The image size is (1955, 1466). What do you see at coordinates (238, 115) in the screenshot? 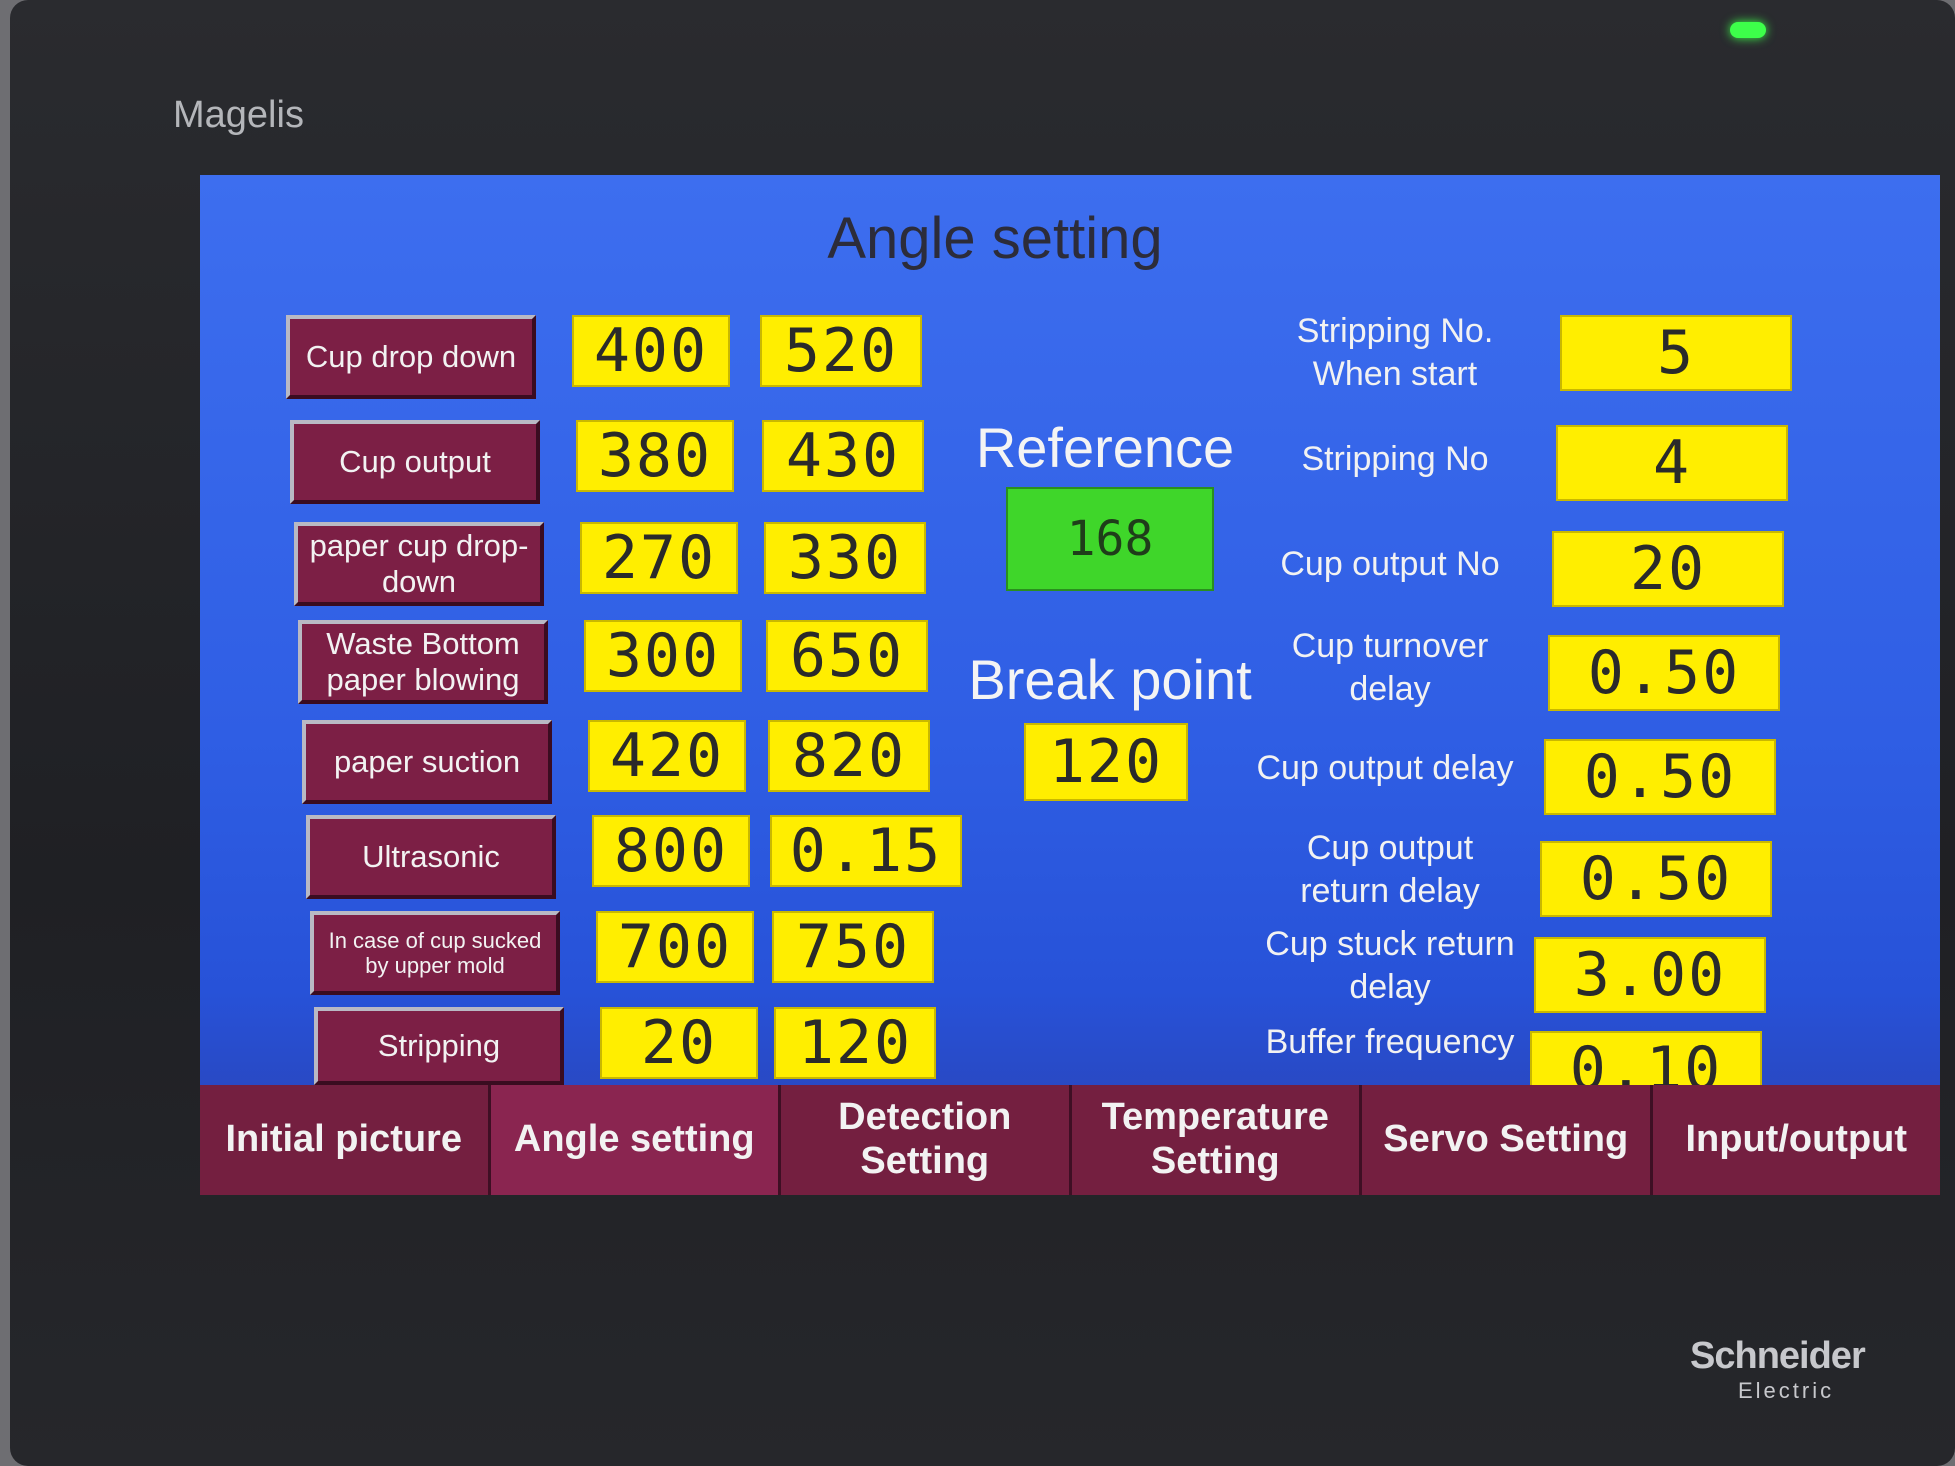
I see `brand-magelis: Magelis` at bounding box center [238, 115].